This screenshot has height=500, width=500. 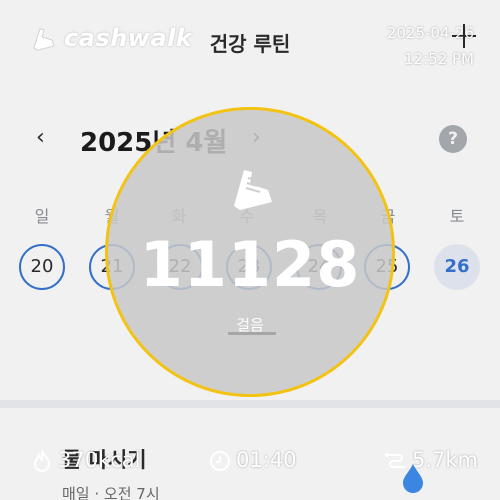 I want to click on step-unit-label: 걸음, so click(x=250, y=325).